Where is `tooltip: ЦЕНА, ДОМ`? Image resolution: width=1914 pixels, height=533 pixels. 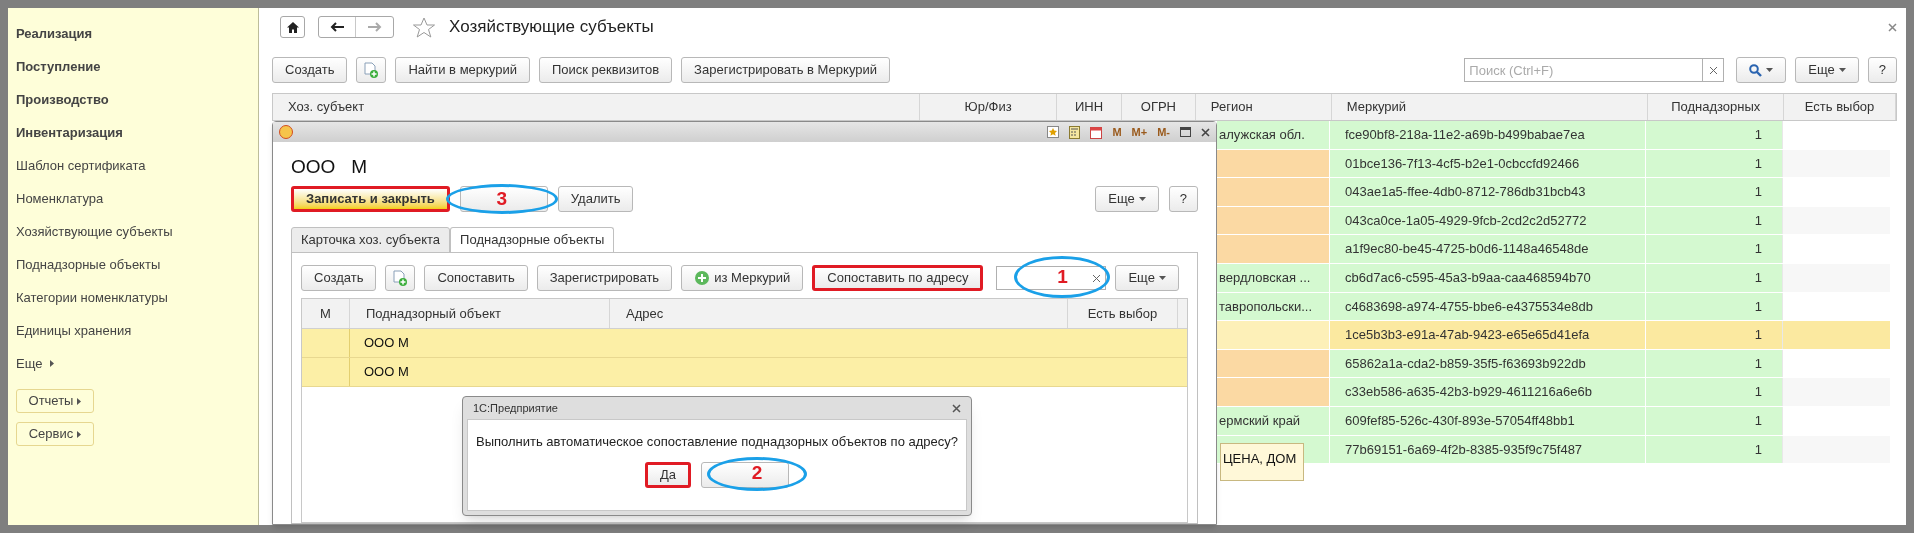 tooltip: ЦЕНА, ДОМ is located at coordinates (1262, 462).